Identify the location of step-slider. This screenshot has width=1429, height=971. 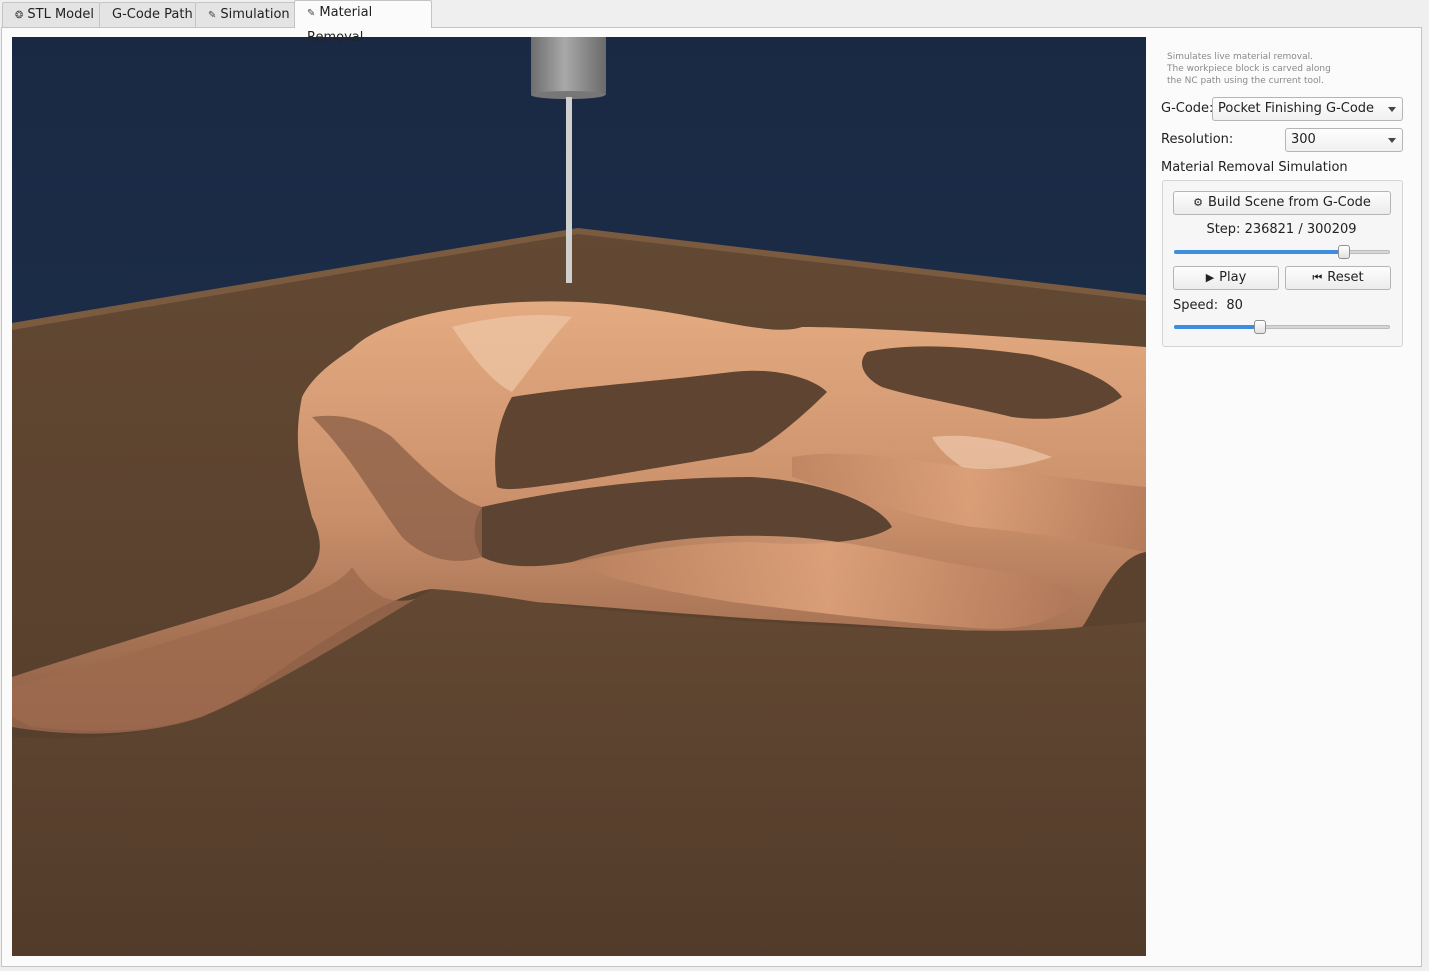
(1282, 252).